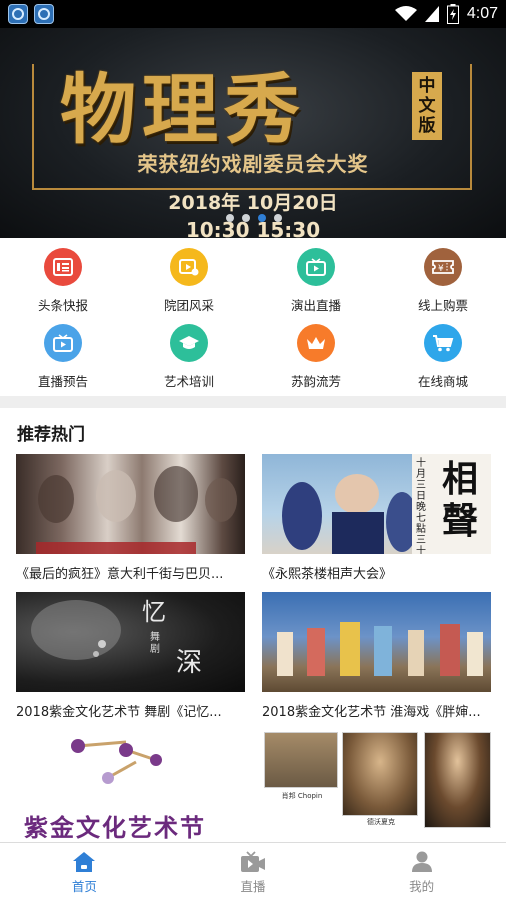  What do you see at coordinates (84, 862) in the screenshot?
I see `home-icon` at bounding box center [84, 862].